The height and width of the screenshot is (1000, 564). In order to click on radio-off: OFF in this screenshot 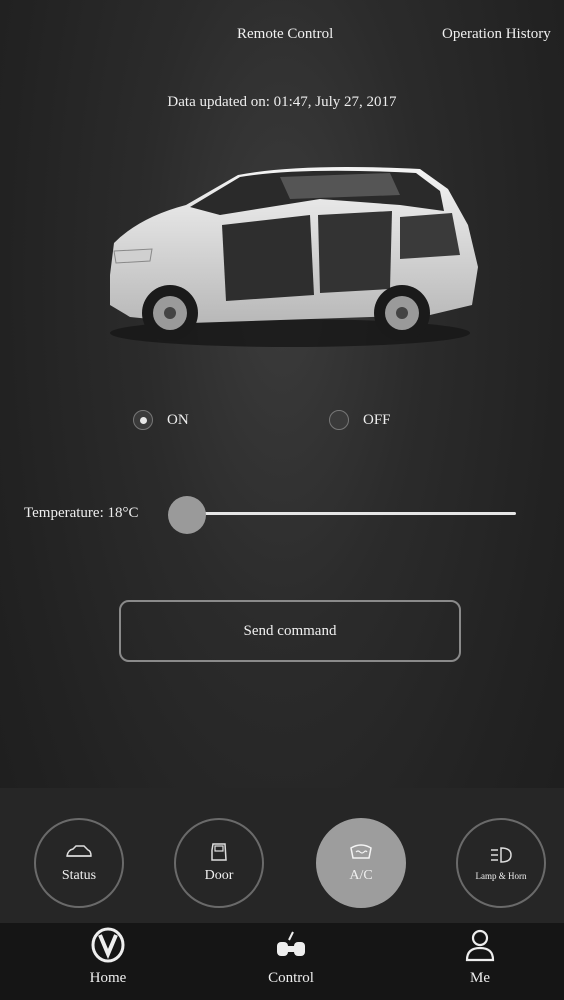, I will do `click(360, 420)`.